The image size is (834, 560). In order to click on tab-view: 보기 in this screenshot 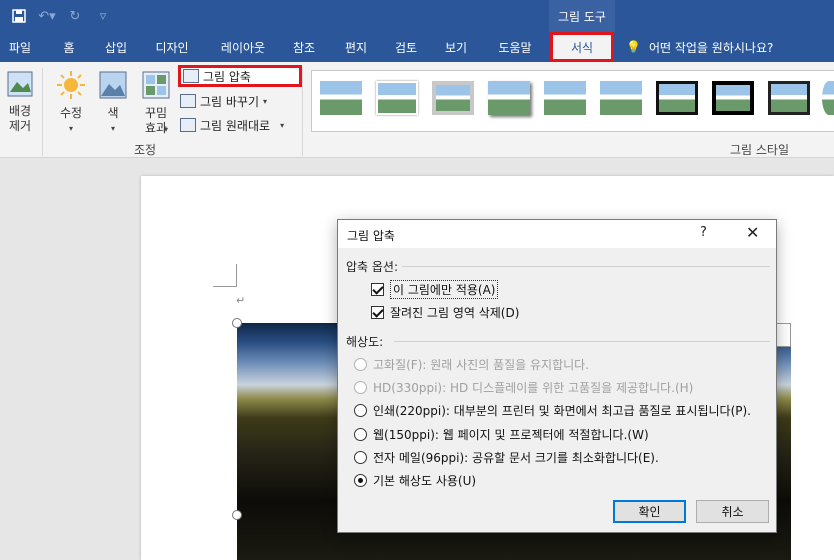, I will do `click(456, 47)`.